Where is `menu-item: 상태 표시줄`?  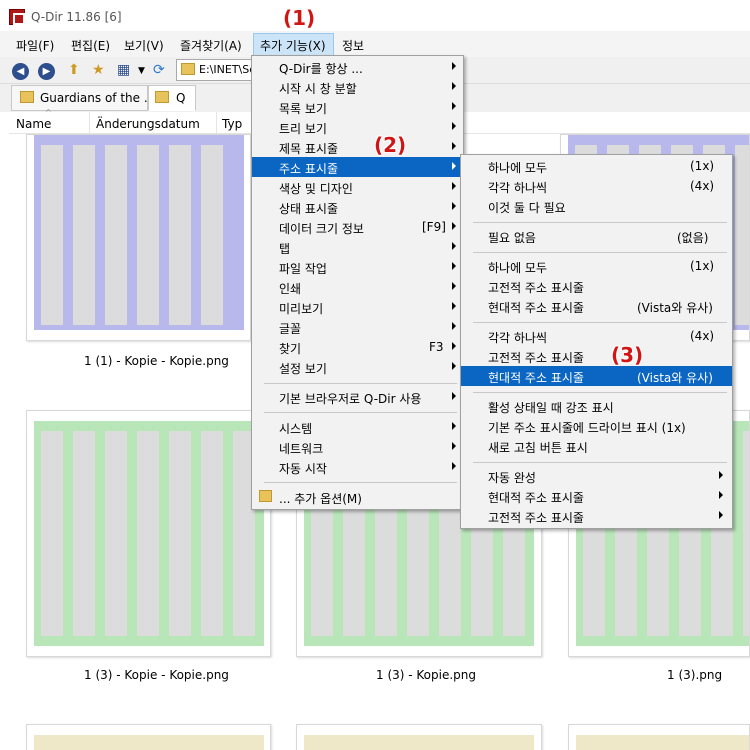 menu-item: 상태 표시줄 is located at coordinates (357, 207).